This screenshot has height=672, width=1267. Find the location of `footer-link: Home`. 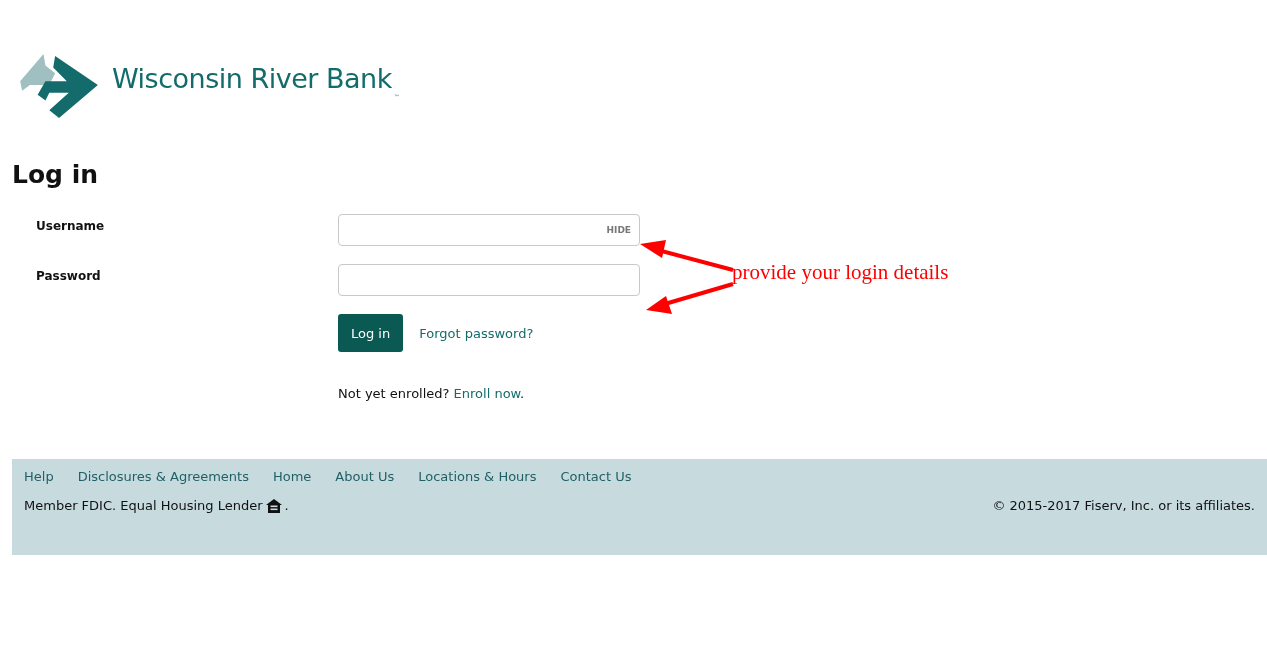

footer-link: Home is located at coordinates (292, 476).